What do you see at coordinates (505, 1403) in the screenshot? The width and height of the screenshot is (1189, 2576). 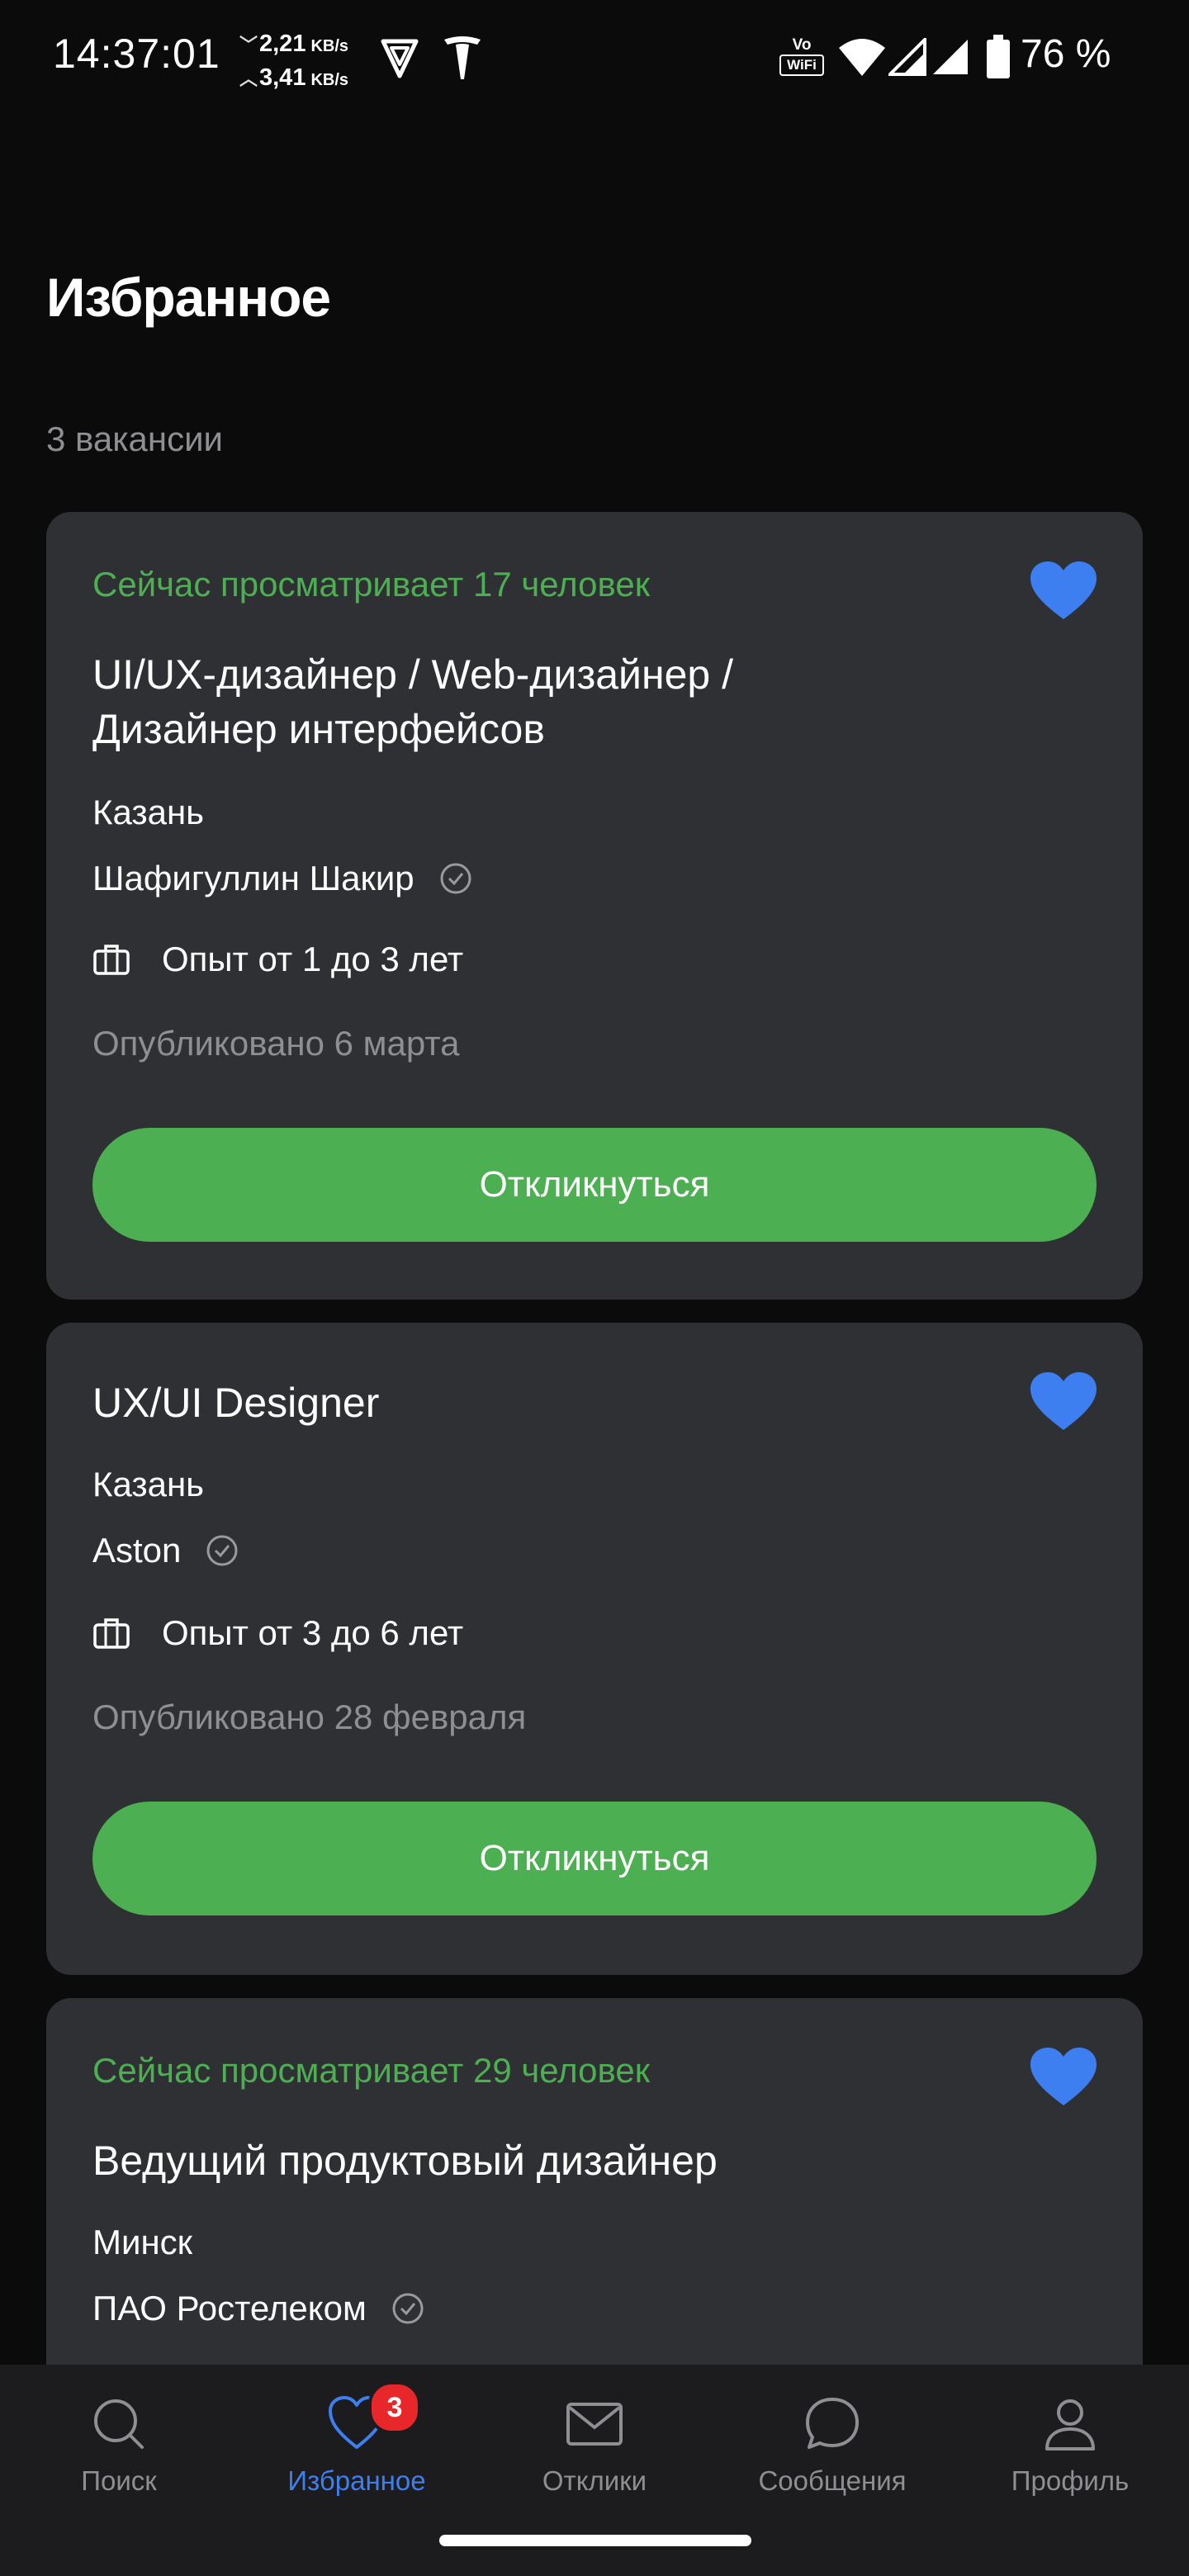 I see `vacancy-title: UX/UI Designer` at bounding box center [505, 1403].